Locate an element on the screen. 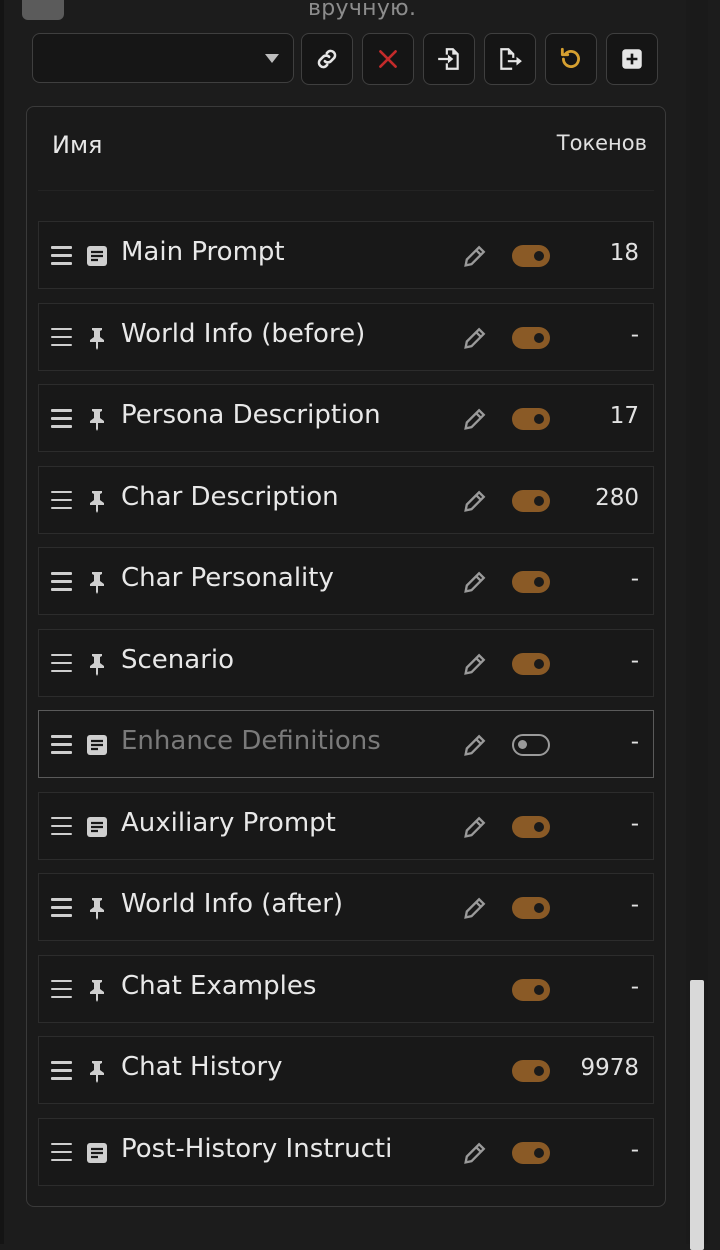 The image size is (720, 1250). scrollbar-thumb is located at coordinates (697, 1115).